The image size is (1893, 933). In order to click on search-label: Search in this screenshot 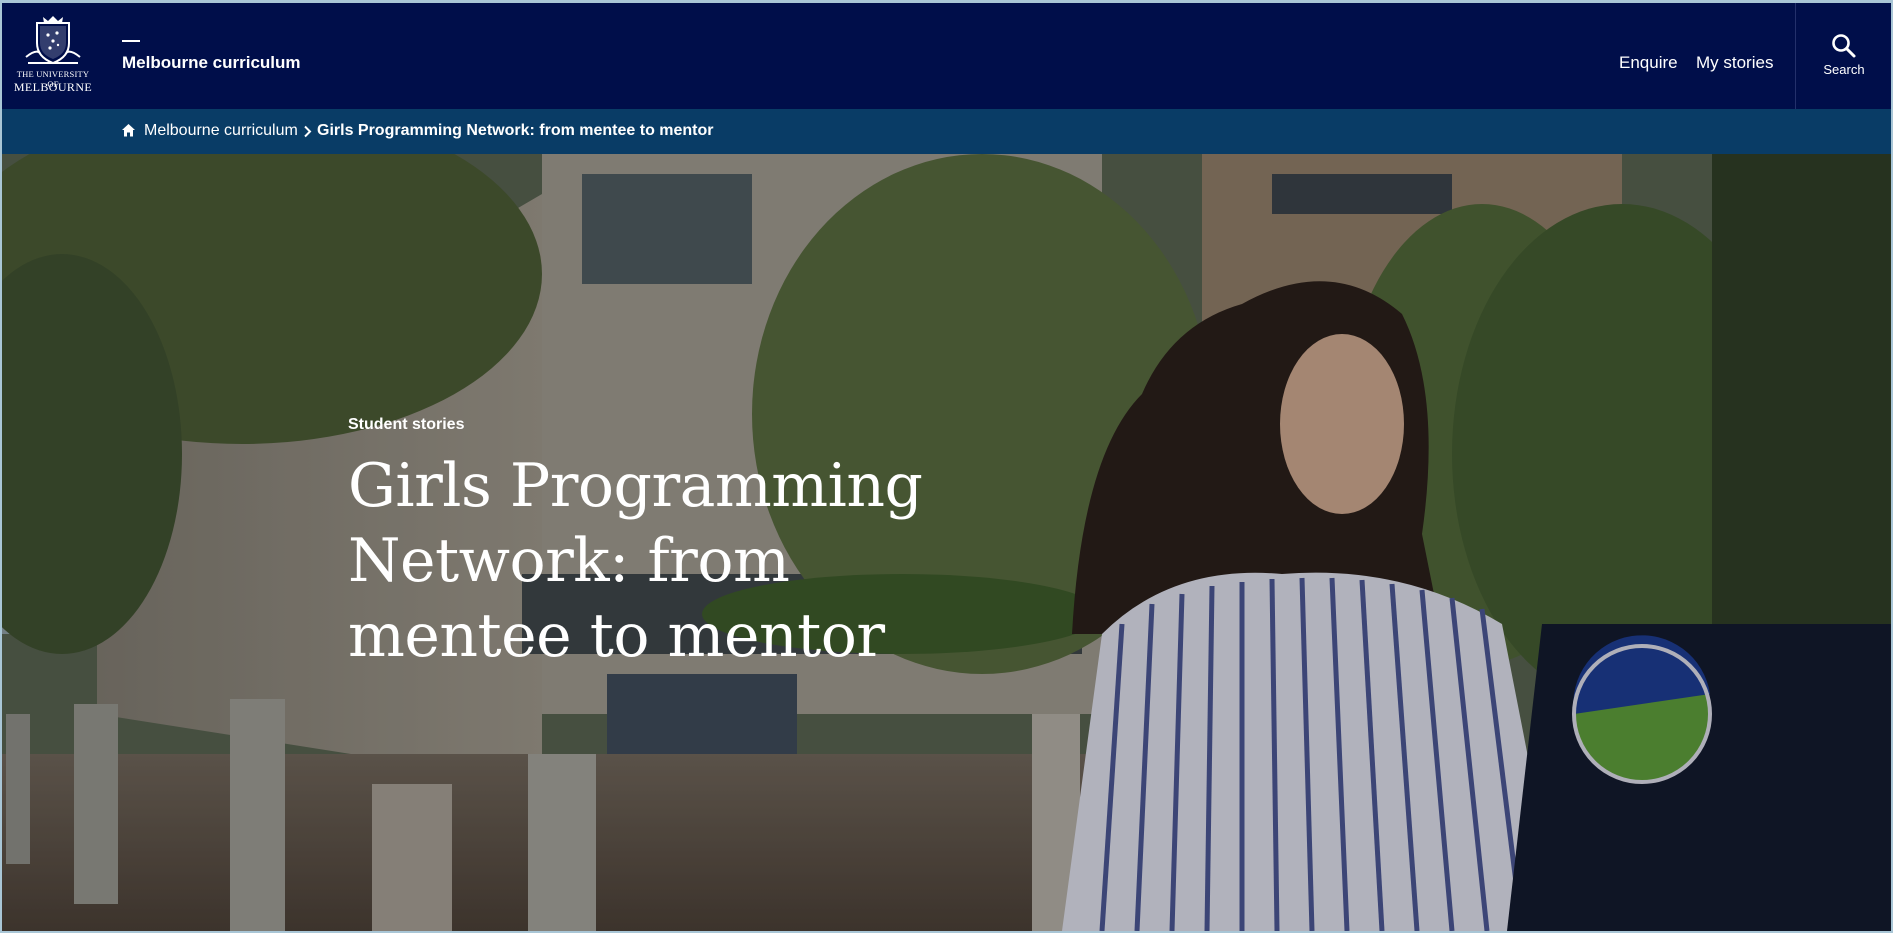, I will do `click(1844, 69)`.